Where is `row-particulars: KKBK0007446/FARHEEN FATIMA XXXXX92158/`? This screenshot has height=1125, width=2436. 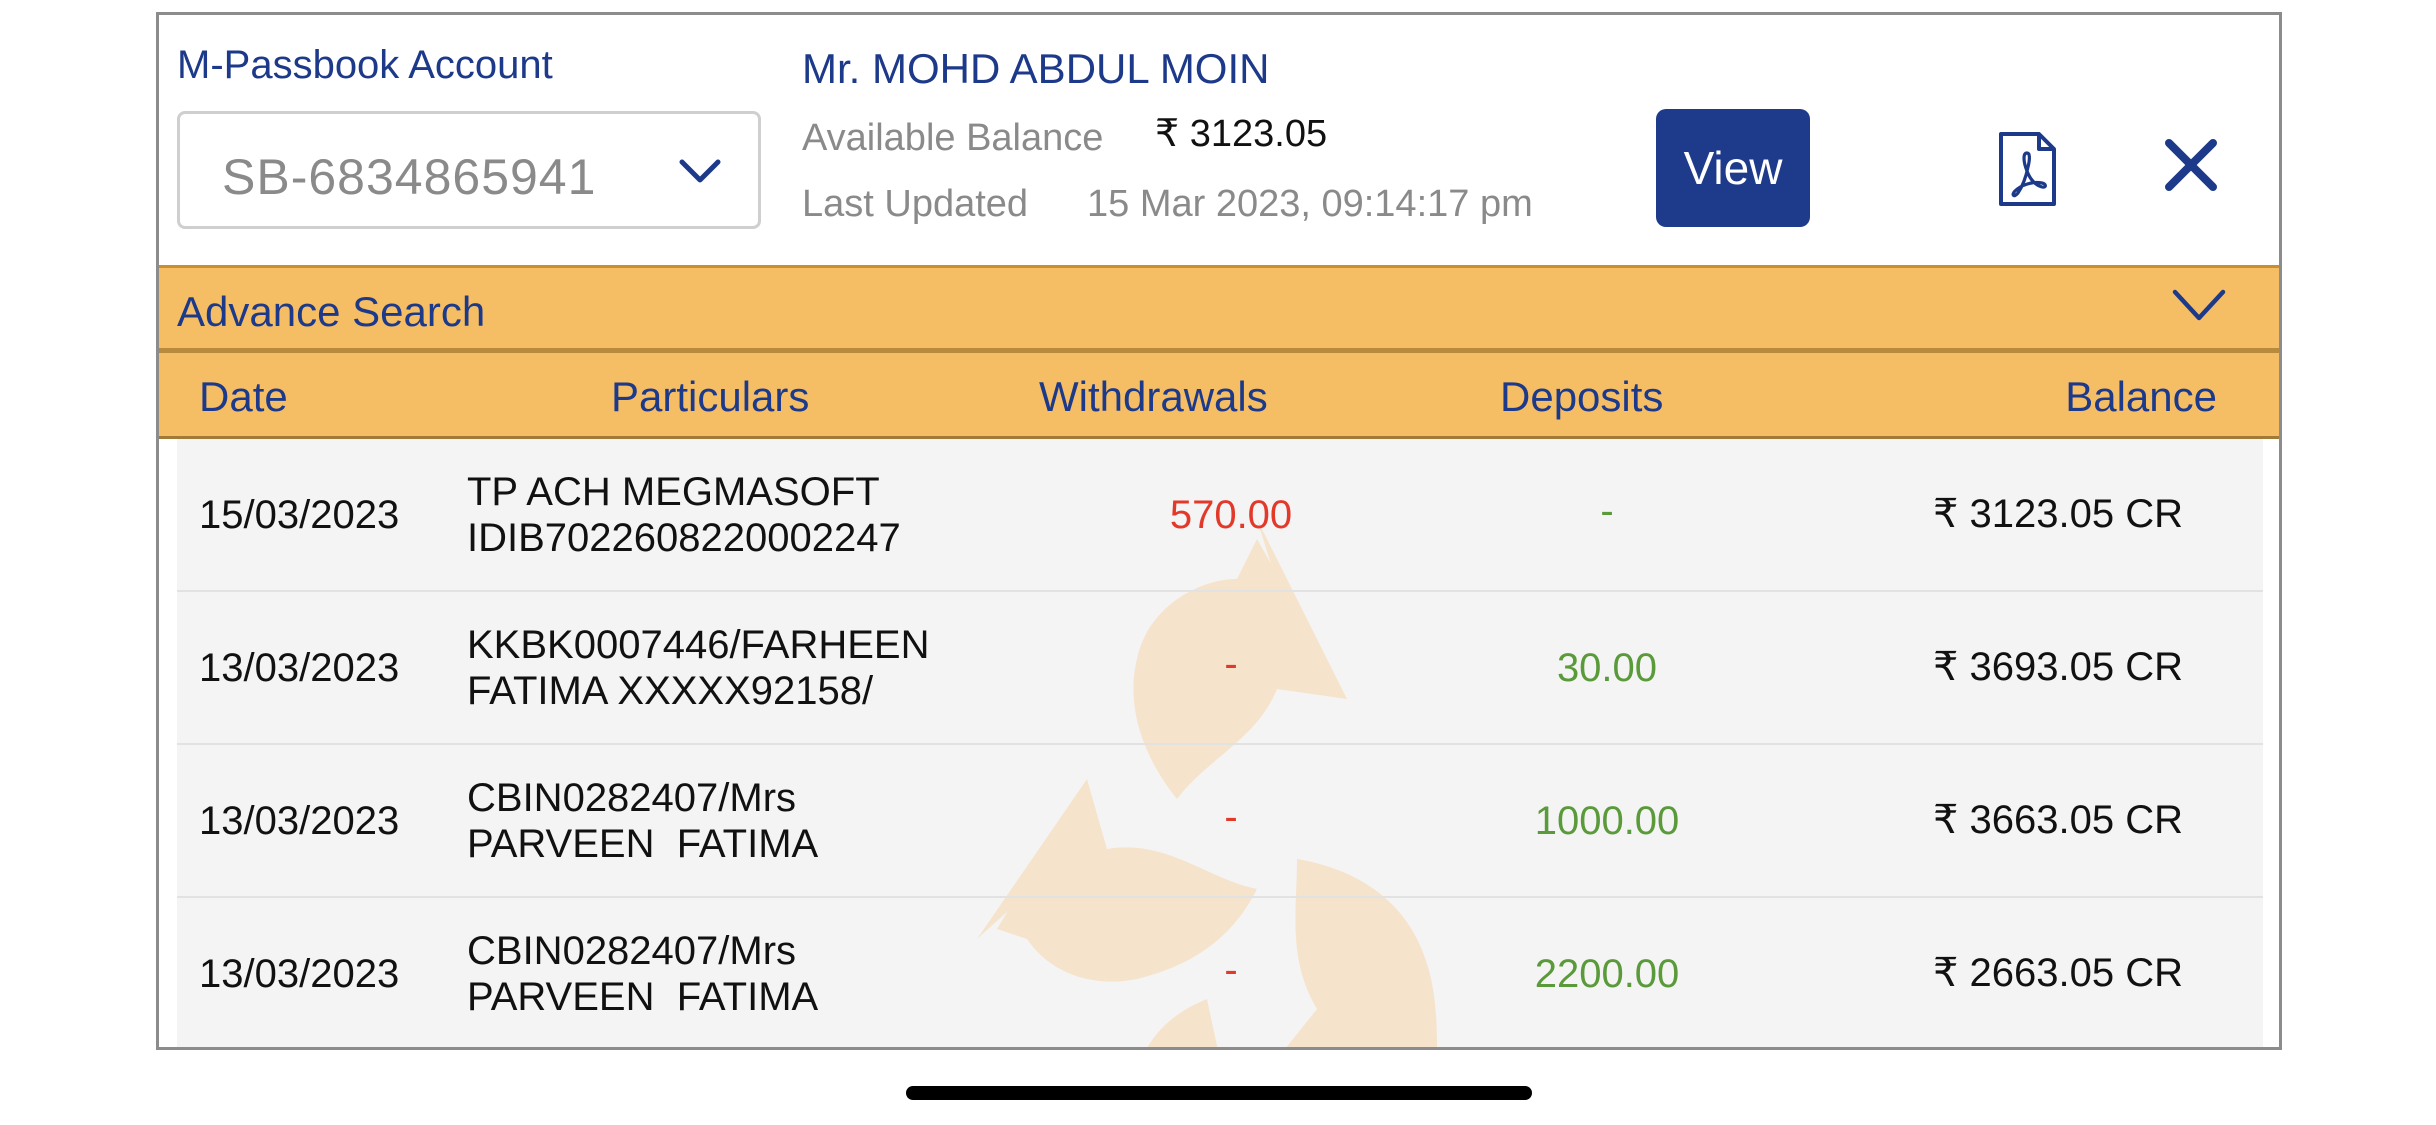
row-particulars: KKBK0007446/FARHEEN FATIMA XXXXX92158/ is located at coordinates (698, 668).